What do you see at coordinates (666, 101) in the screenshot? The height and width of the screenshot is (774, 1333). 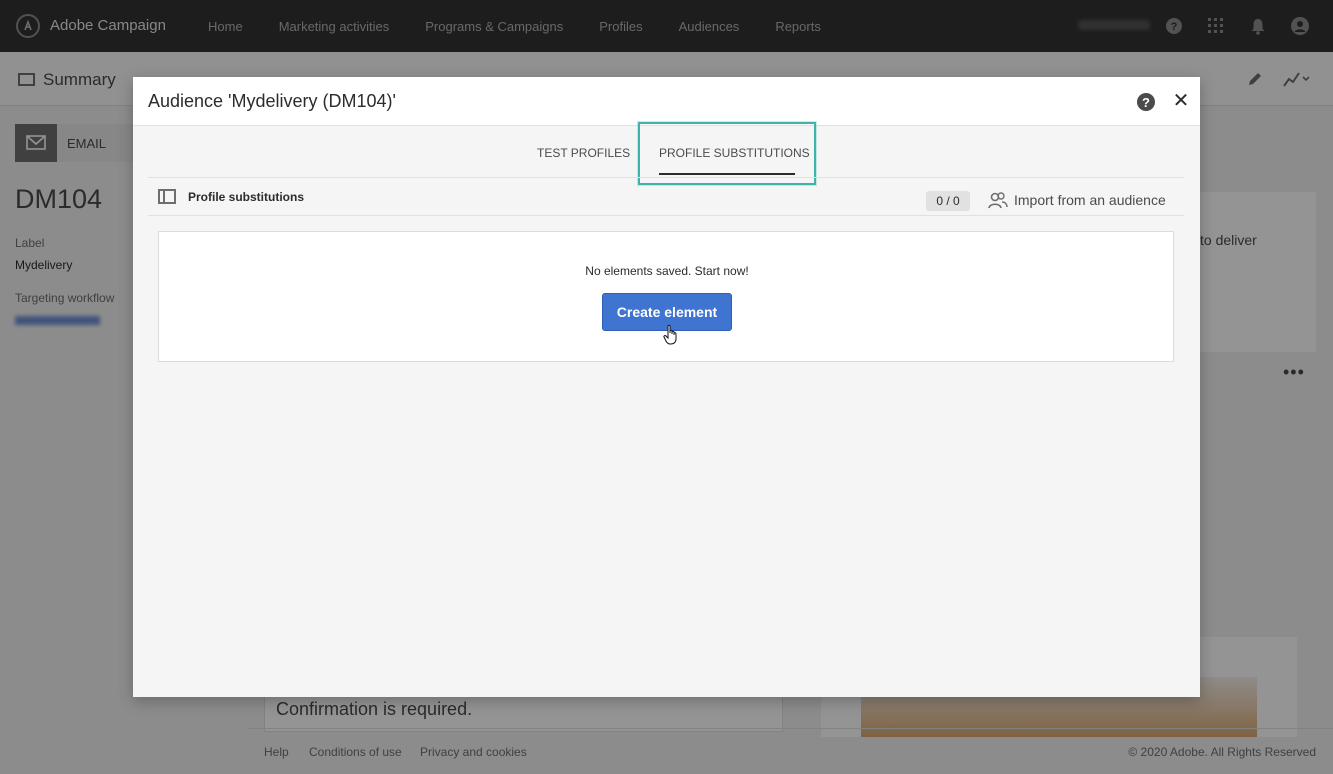 I see `modal-header: Audience 'Mydelivery (DM104)' ? ✕` at bounding box center [666, 101].